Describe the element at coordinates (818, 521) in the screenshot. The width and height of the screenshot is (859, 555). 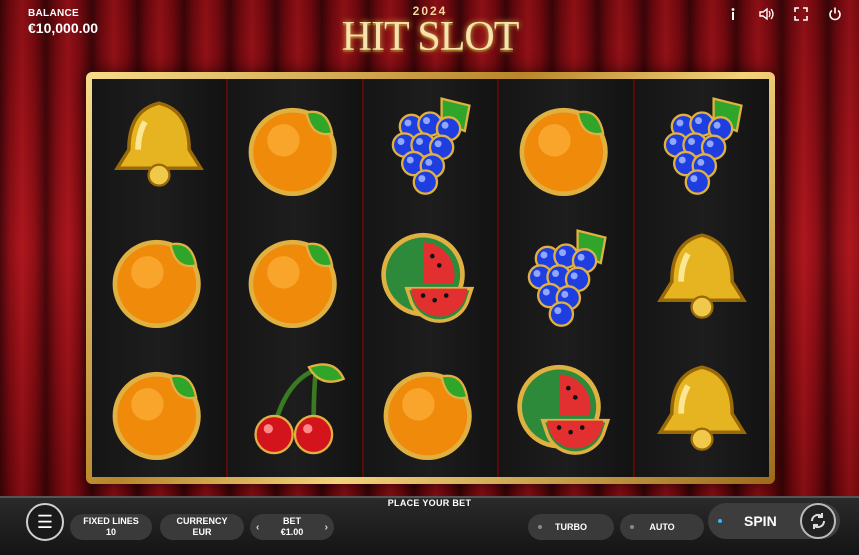
I see `spin-refresh-icon` at that location.